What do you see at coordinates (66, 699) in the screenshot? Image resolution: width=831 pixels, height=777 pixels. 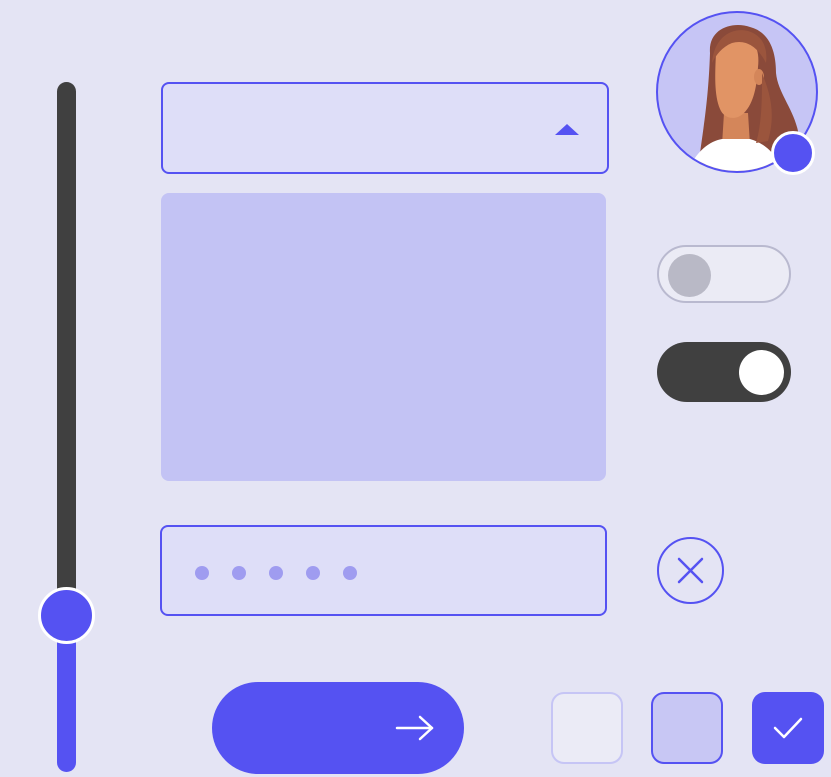 I see `slider-track-fill` at bounding box center [66, 699].